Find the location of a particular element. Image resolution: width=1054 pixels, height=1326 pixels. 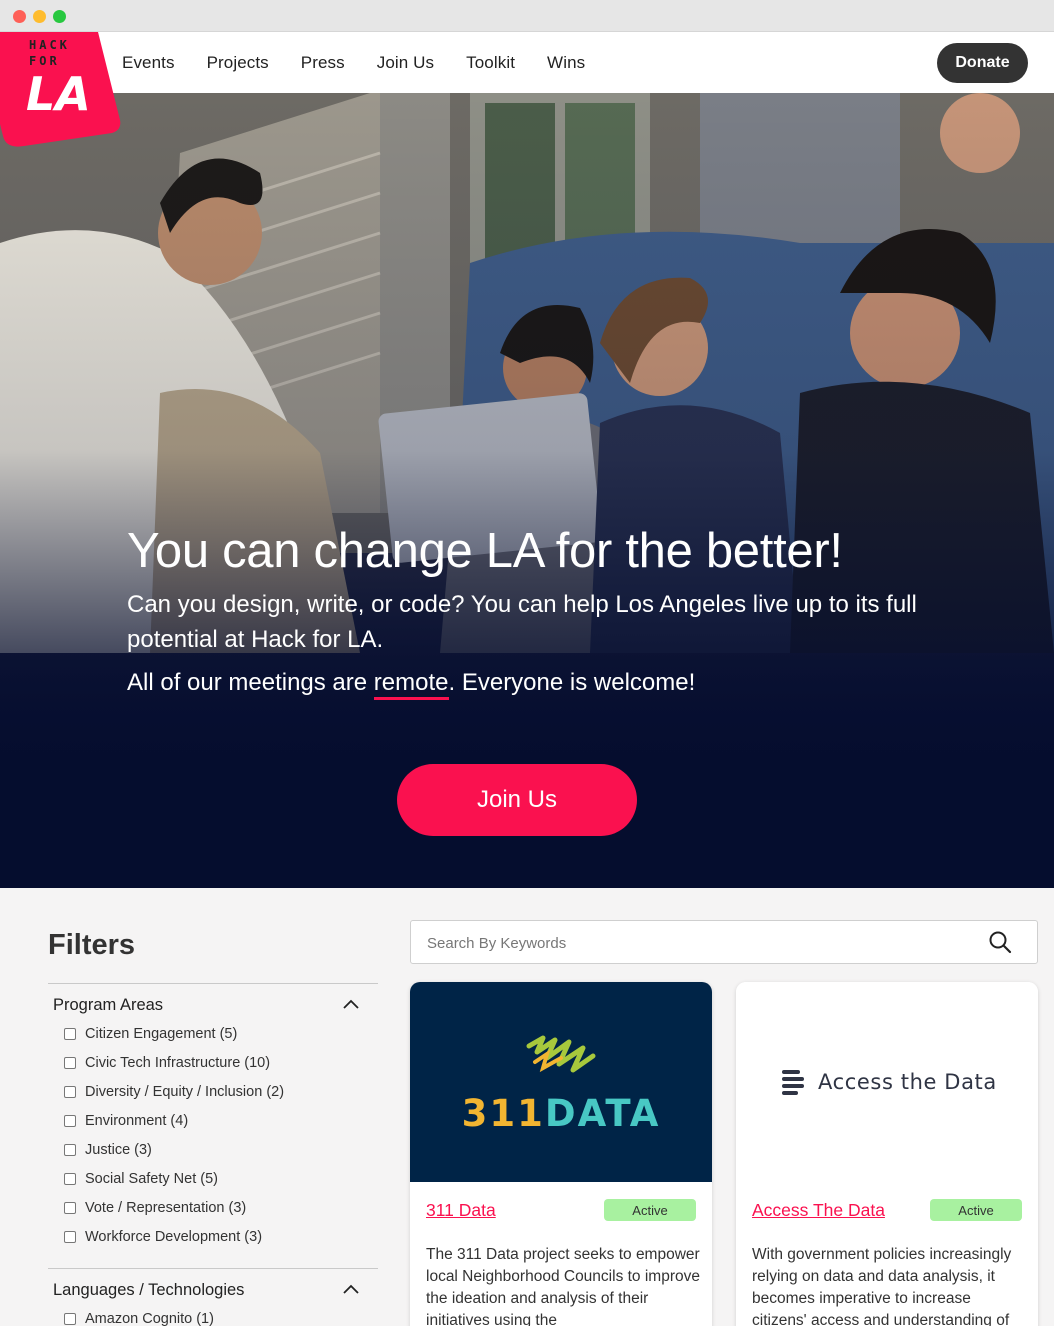

search-icon is located at coordinates (1000, 942).